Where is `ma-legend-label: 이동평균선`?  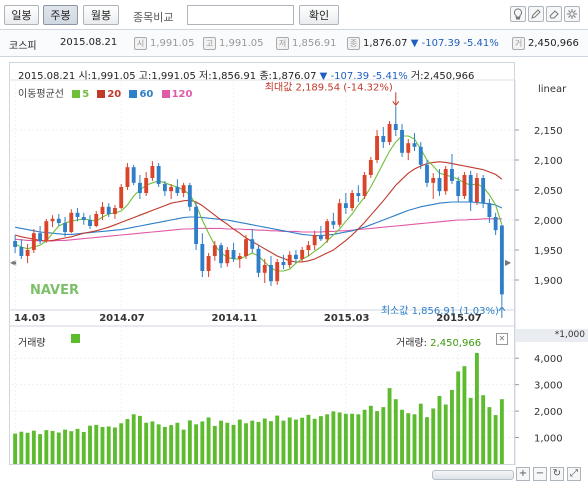 ma-legend-label: 이동평균선 is located at coordinates (41, 94).